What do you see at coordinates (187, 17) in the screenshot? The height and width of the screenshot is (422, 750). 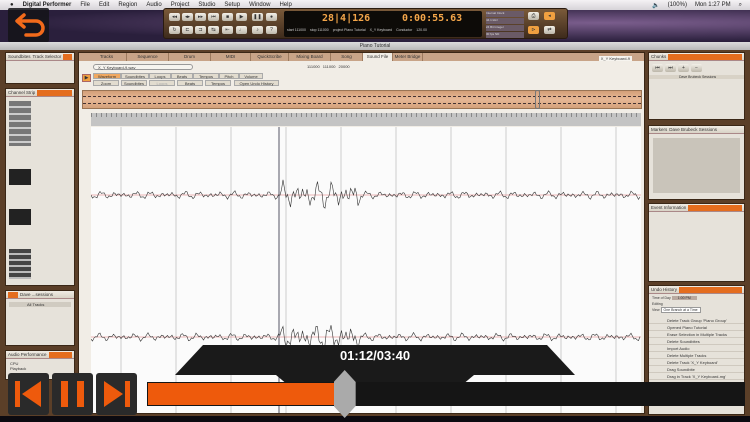 I see `step-button: ◂▸` at bounding box center [187, 17].